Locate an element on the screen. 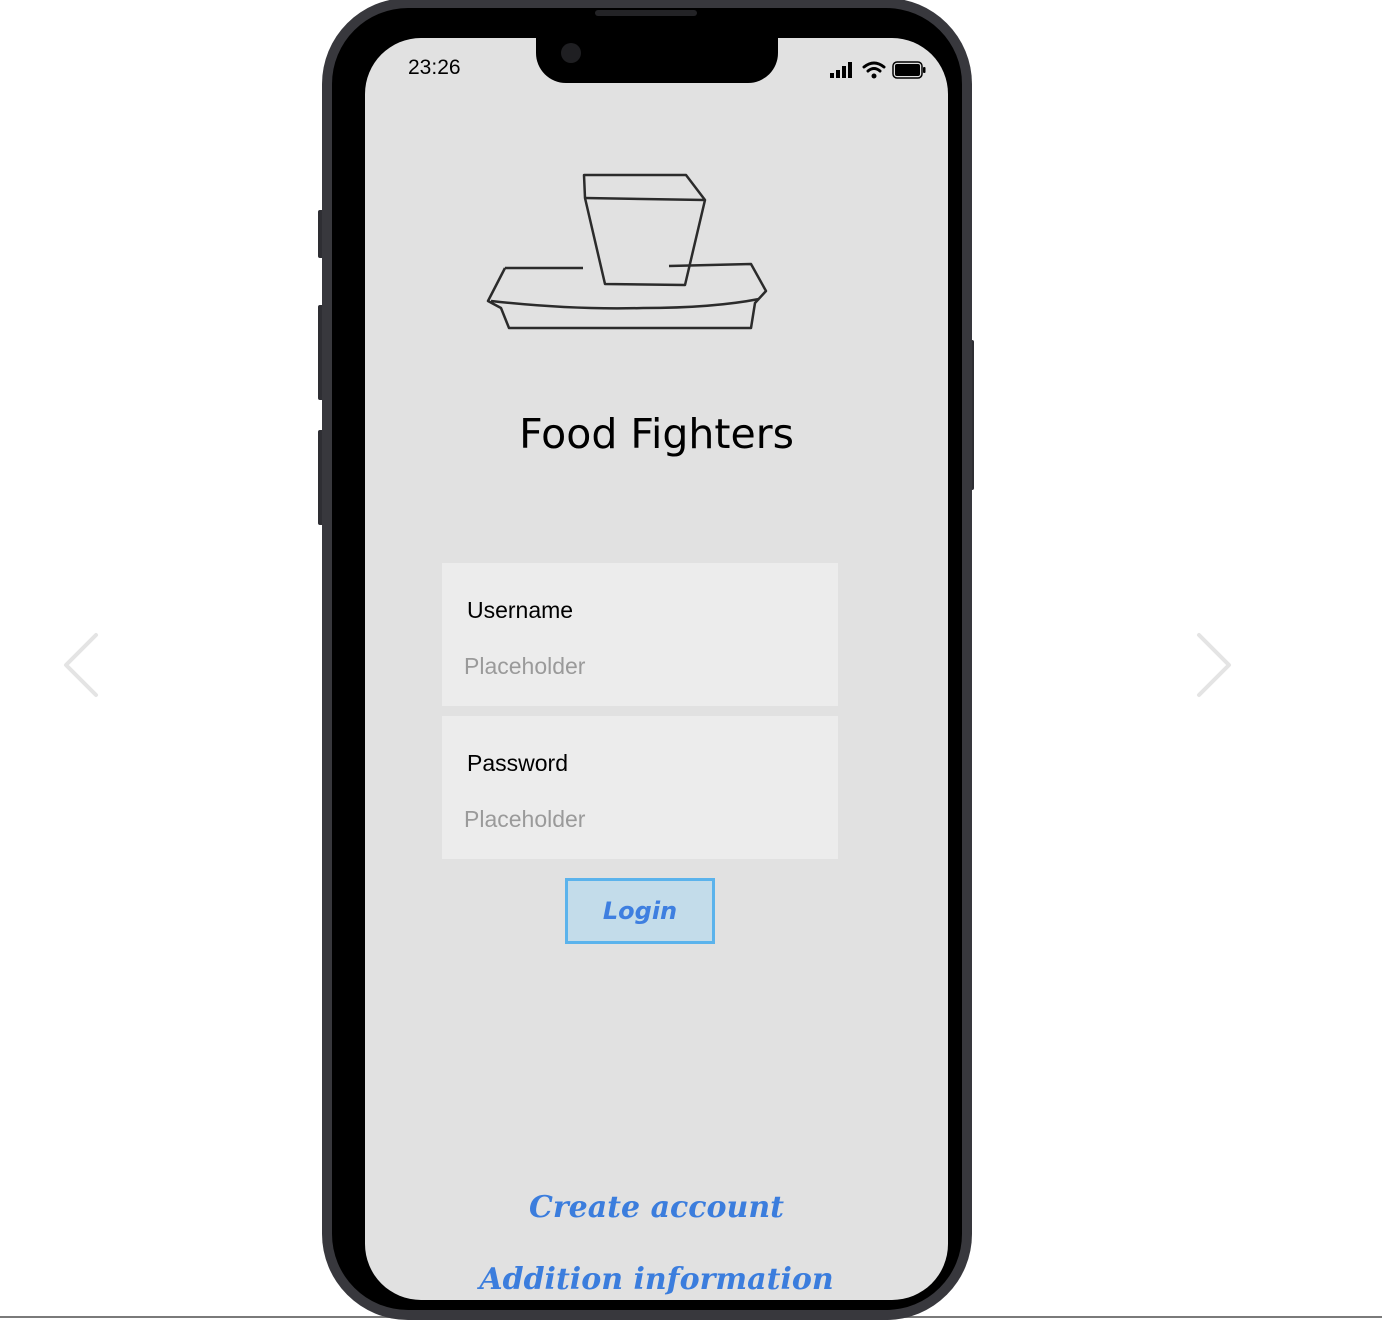  signal-icon is located at coordinates (841, 70).